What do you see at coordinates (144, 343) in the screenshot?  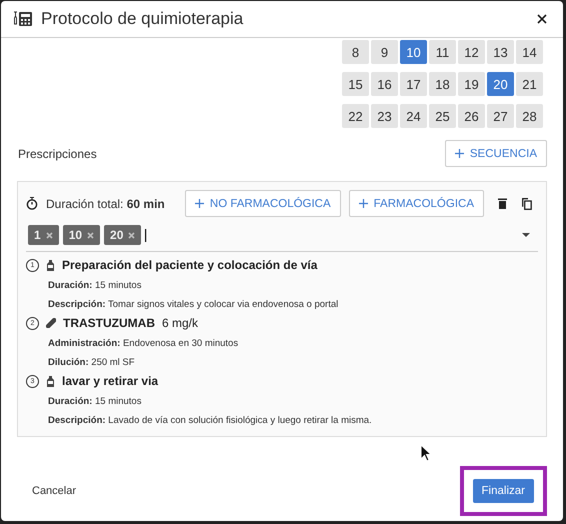 I see `step-detail: Administración: Endovenosa en 30 minutos` at bounding box center [144, 343].